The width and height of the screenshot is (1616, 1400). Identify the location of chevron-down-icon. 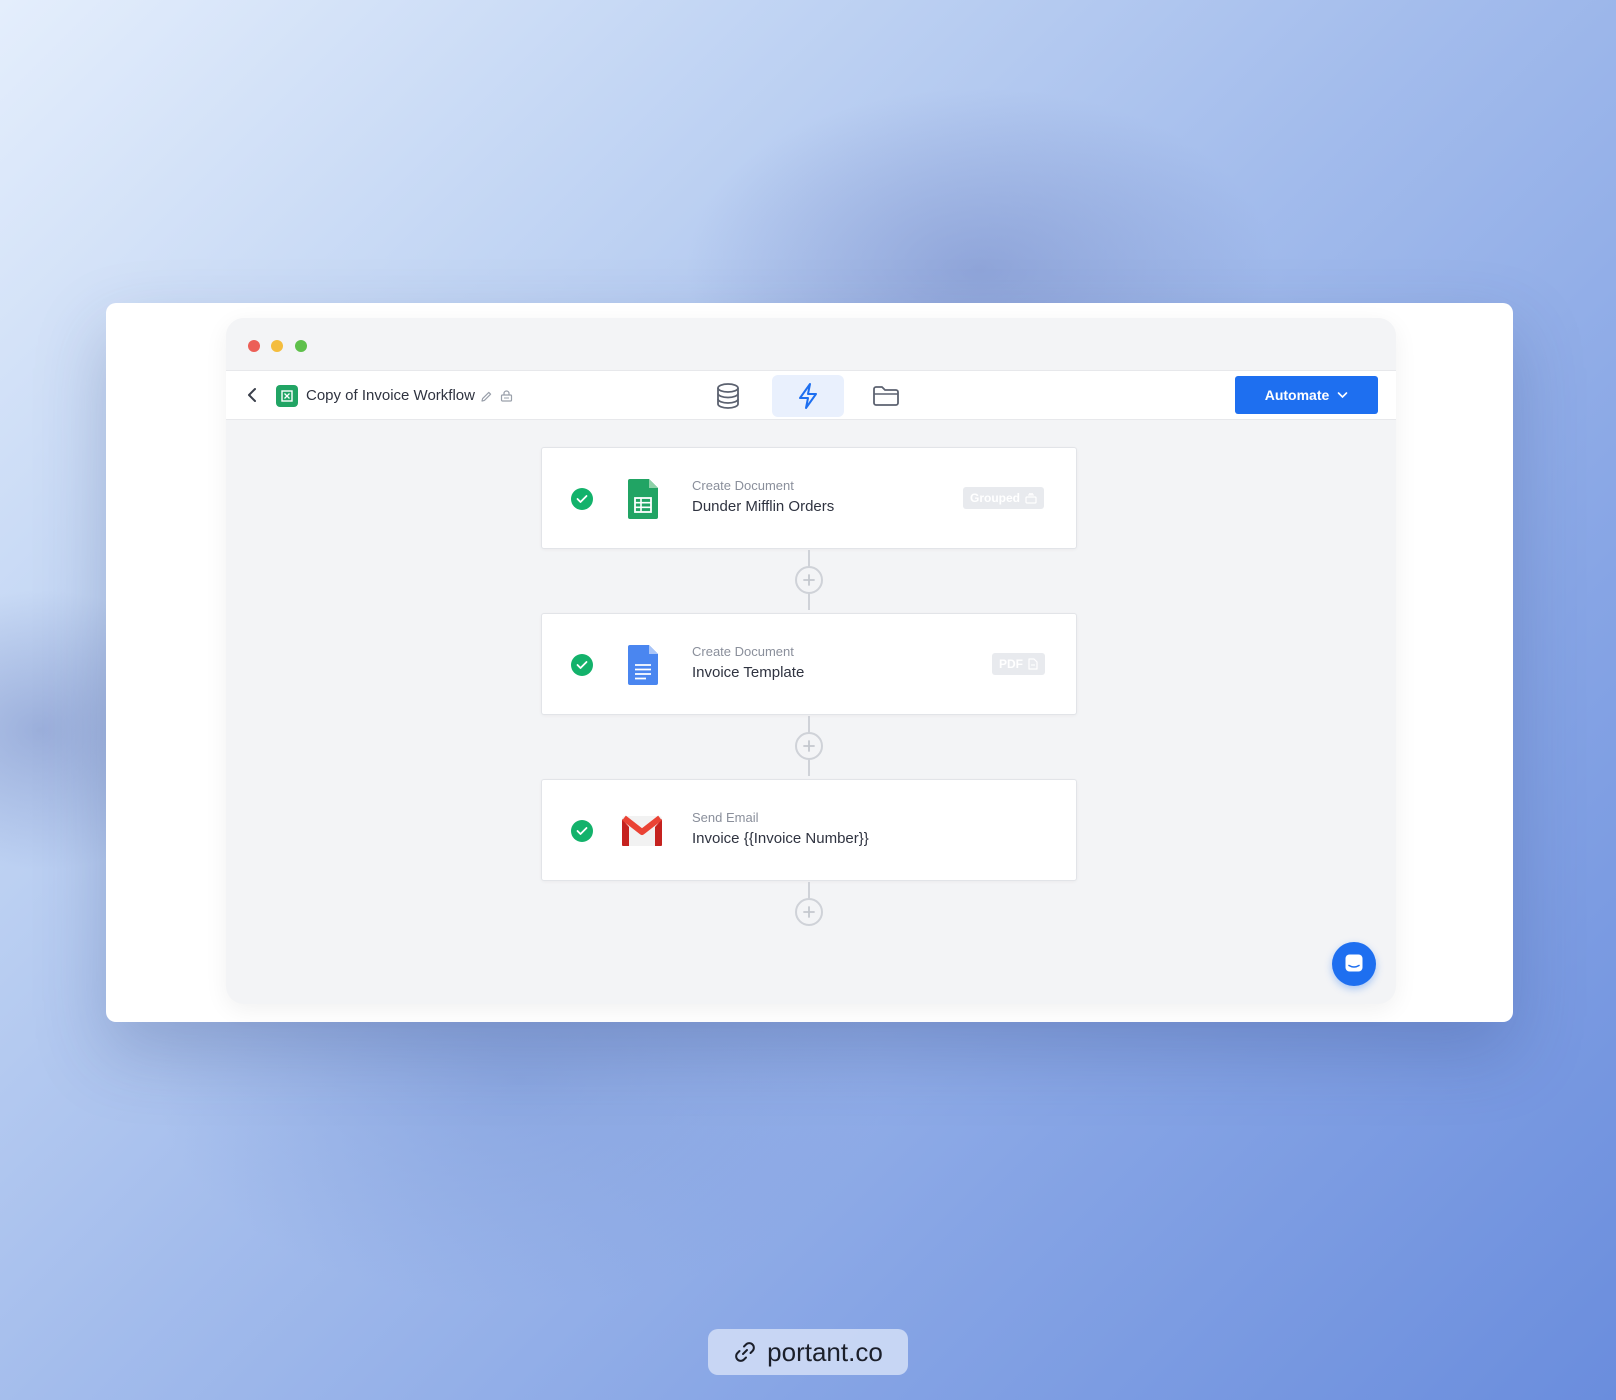
(1342, 395).